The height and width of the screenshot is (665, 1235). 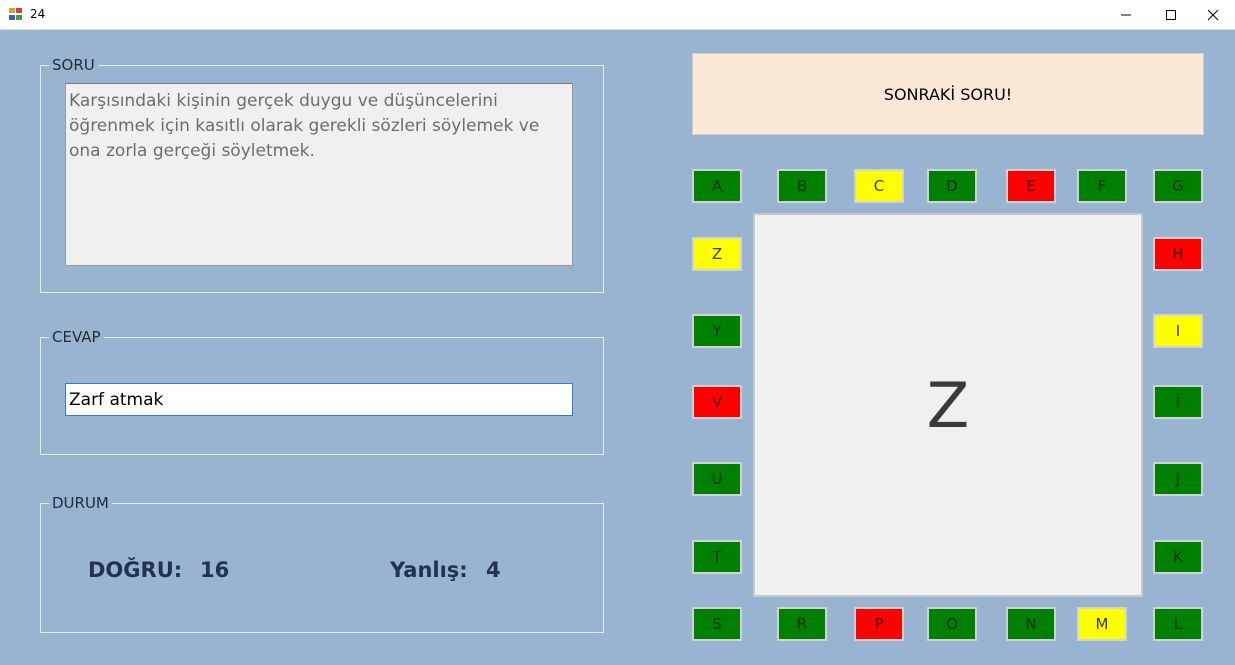 I want to click on letter-tile-j: J, so click(x=1178, y=479).